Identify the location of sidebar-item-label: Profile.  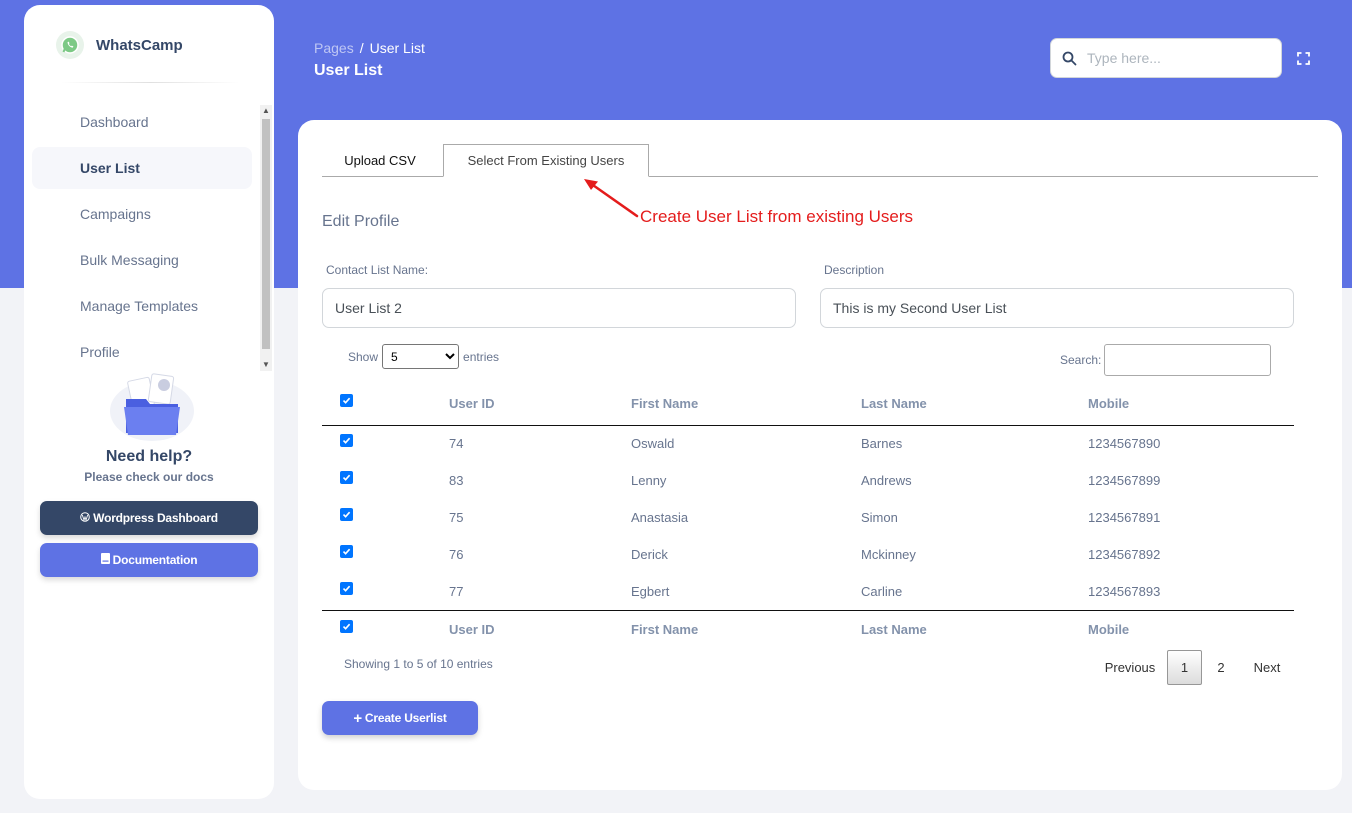
(100, 352).